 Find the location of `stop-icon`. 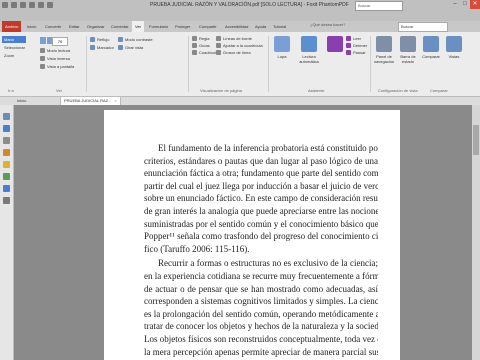

stop-icon is located at coordinates (348, 45).